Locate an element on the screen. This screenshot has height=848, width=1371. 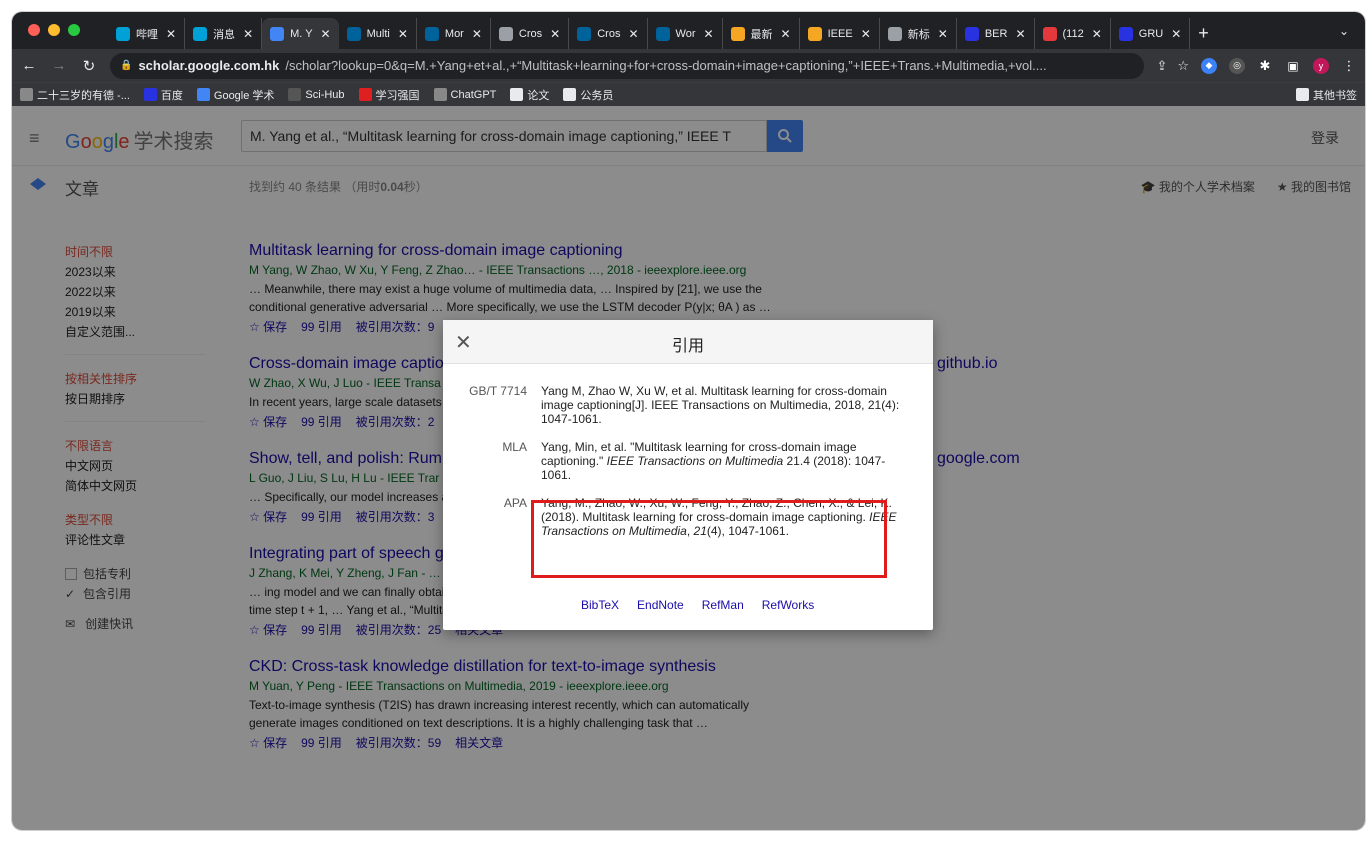
bookmark-item: 百度 is located at coordinates (163, 95).